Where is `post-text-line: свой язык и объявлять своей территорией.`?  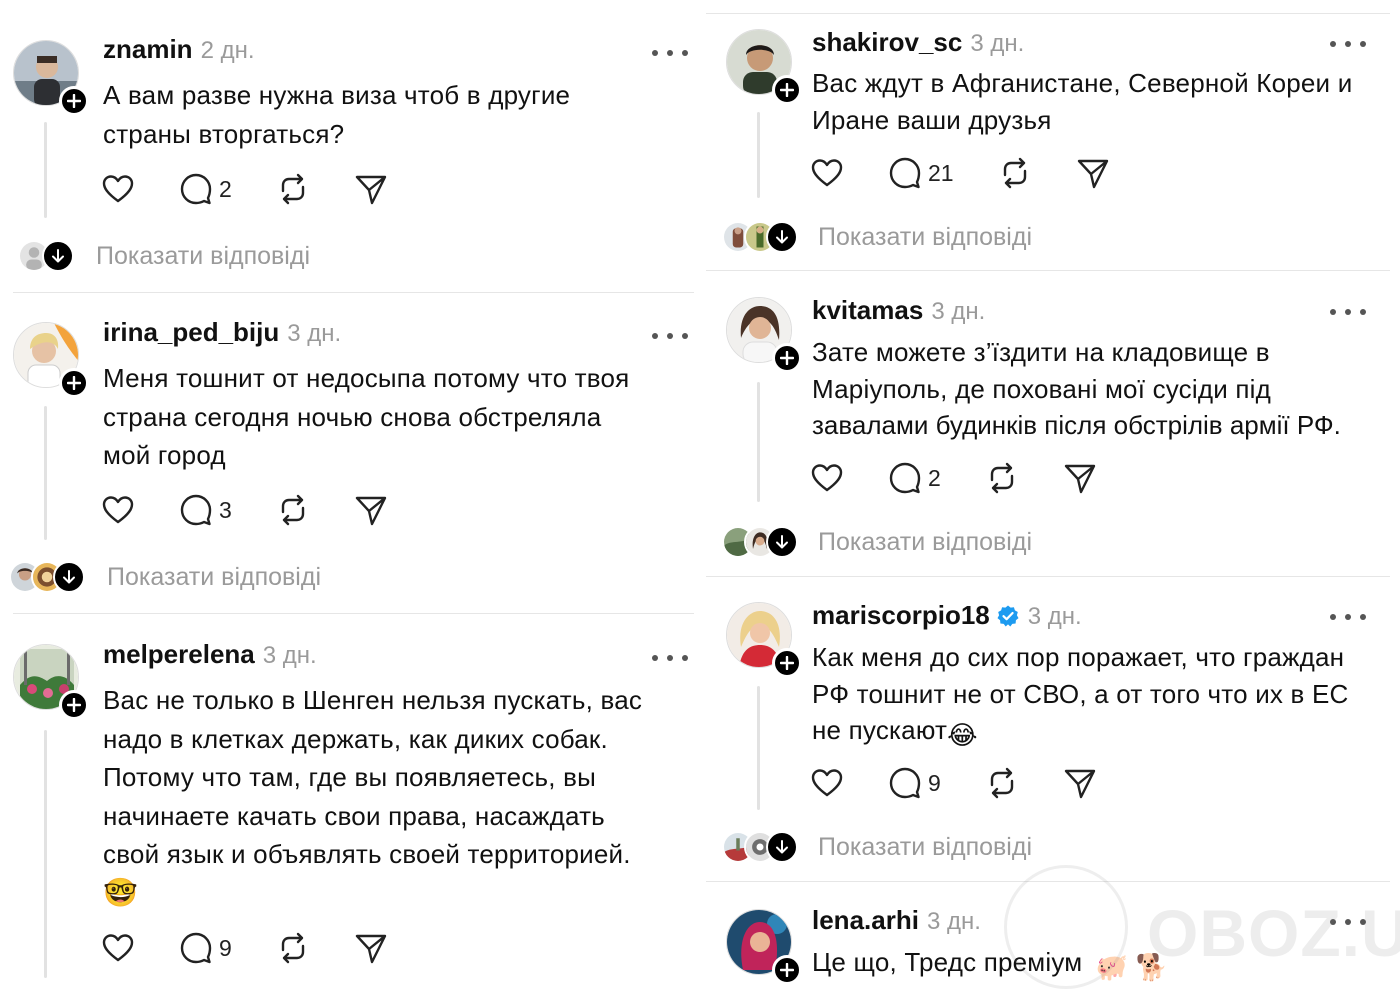
post-text-line: свой язык и объявлять своей территорией. is located at coordinates (367, 854).